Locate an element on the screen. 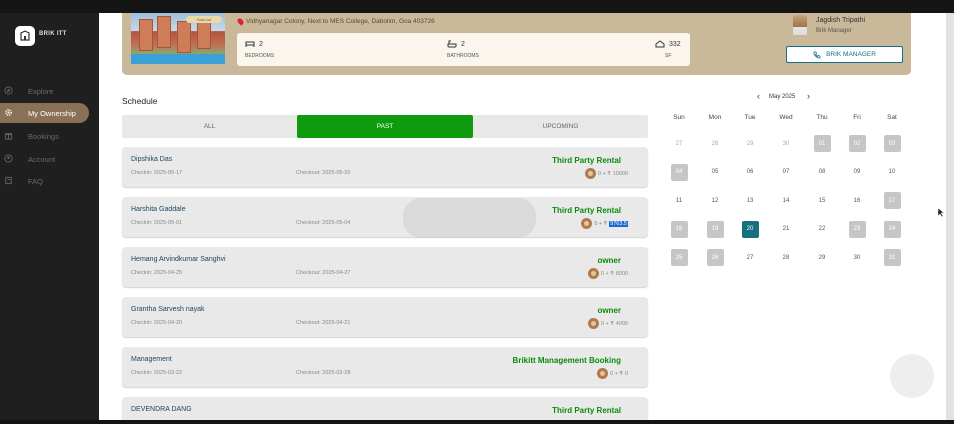 The height and width of the screenshot is (424, 954). user-icon is located at coordinates (8, 158).